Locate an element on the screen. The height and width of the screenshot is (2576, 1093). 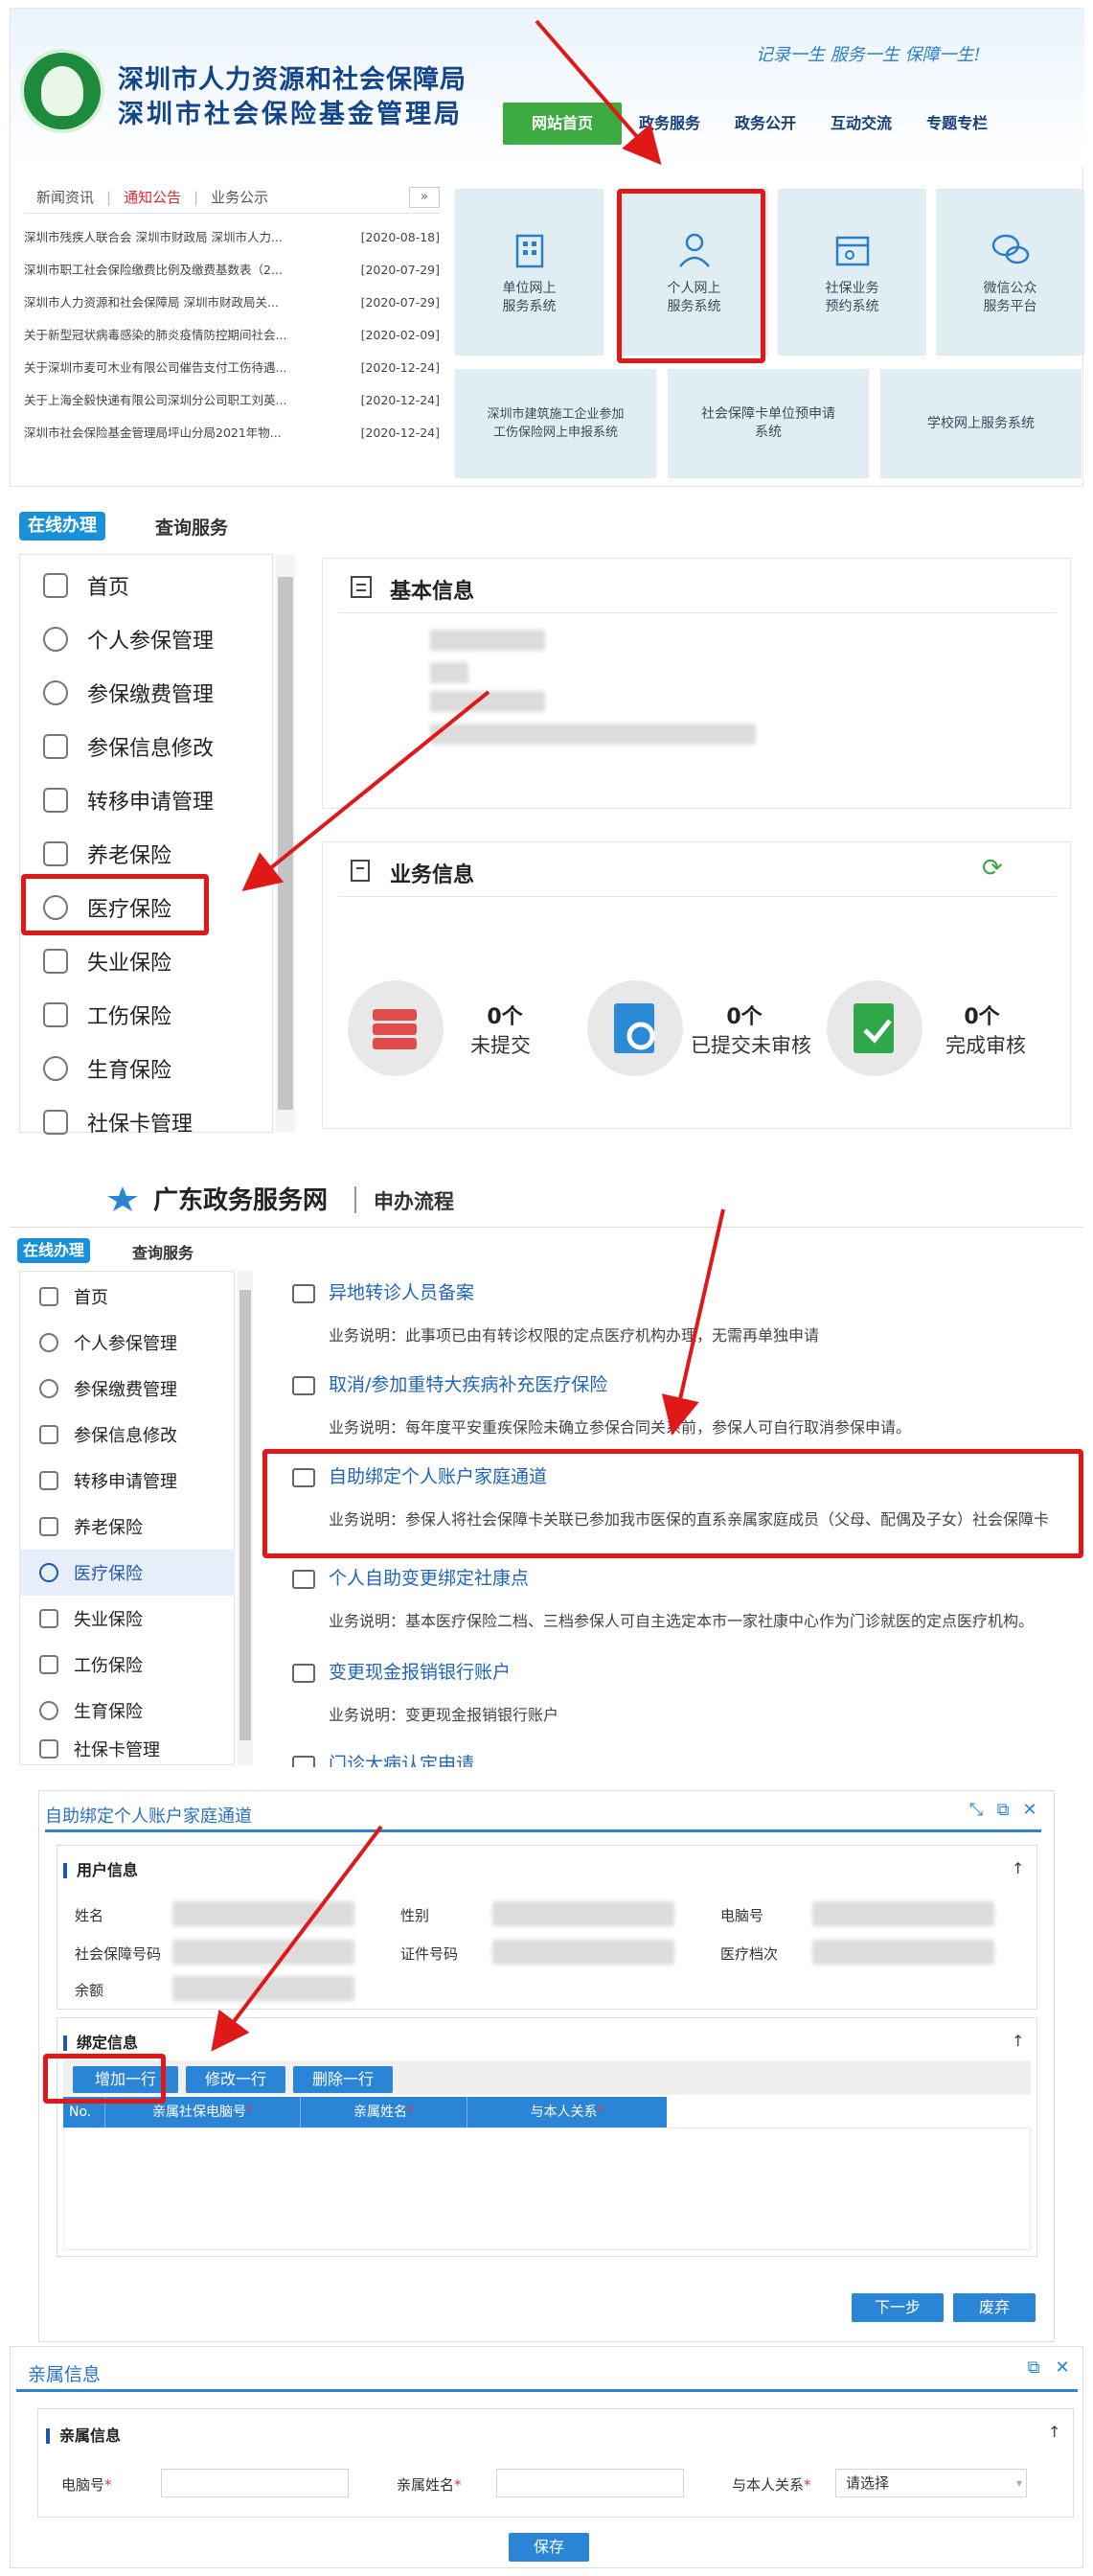
save-button: 保存 is located at coordinates (549, 2547).